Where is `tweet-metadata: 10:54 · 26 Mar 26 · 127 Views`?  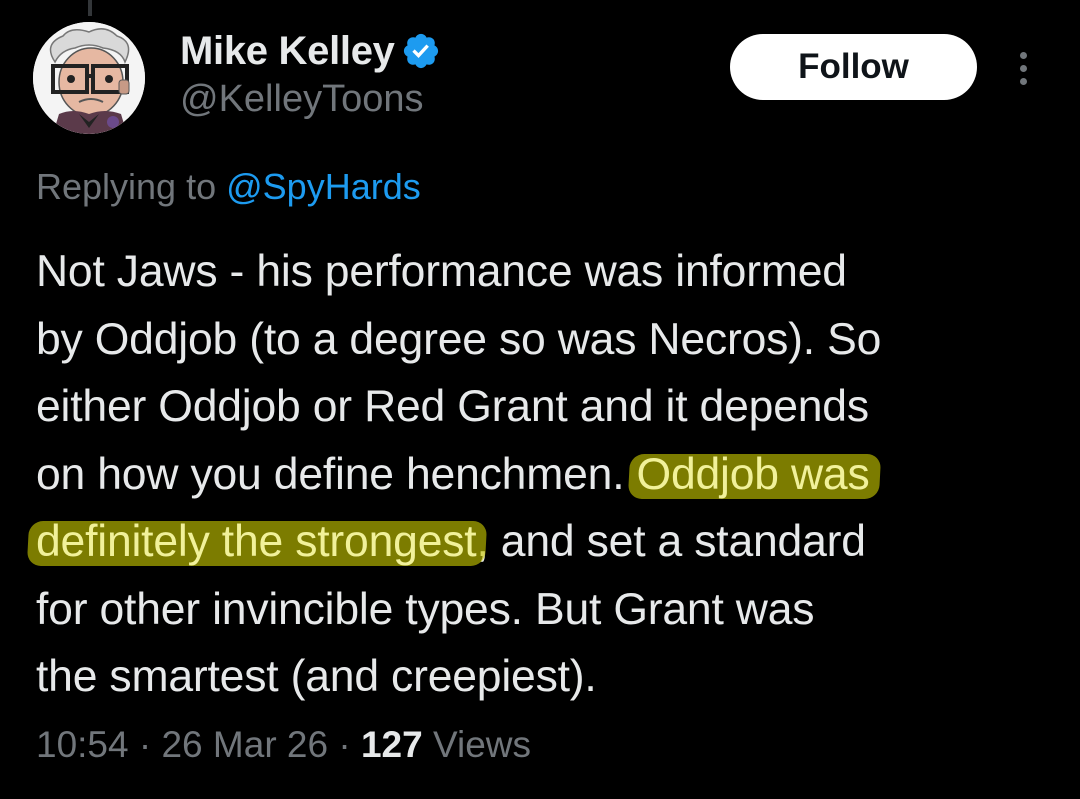
tweet-metadata: 10:54 · 26 Mar 26 · 127 Views is located at coordinates (283, 745).